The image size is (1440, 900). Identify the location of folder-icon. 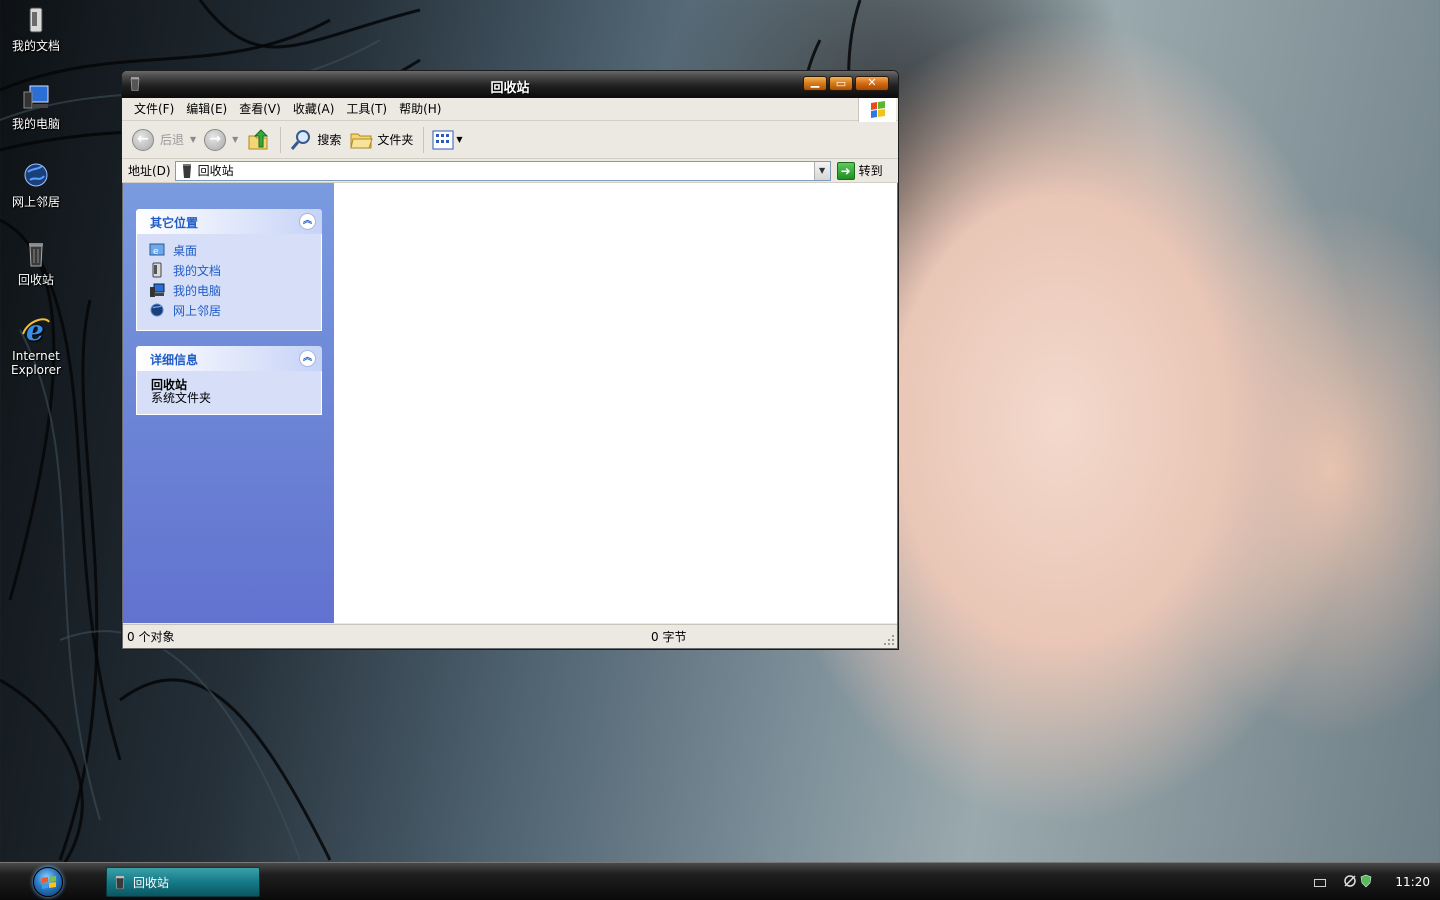
(362, 140).